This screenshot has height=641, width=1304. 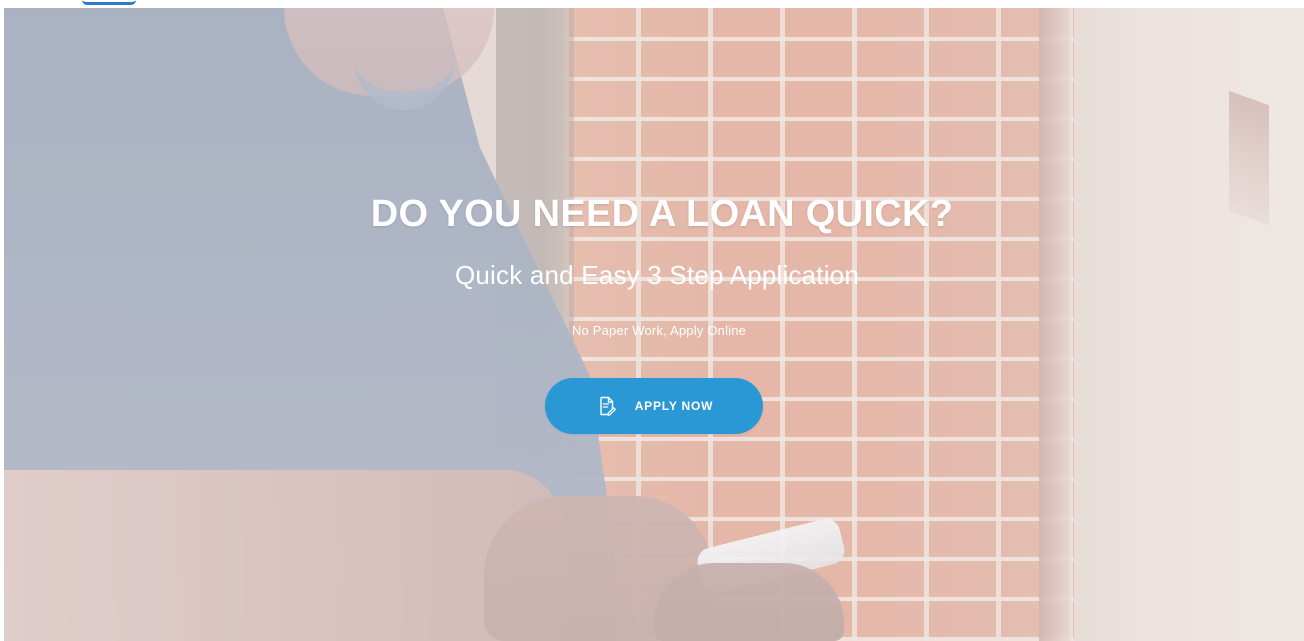 What do you see at coordinates (674, 406) in the screenshot?
I see `apply-now-label: APPLY NOW` at bounding box center [674, 406].